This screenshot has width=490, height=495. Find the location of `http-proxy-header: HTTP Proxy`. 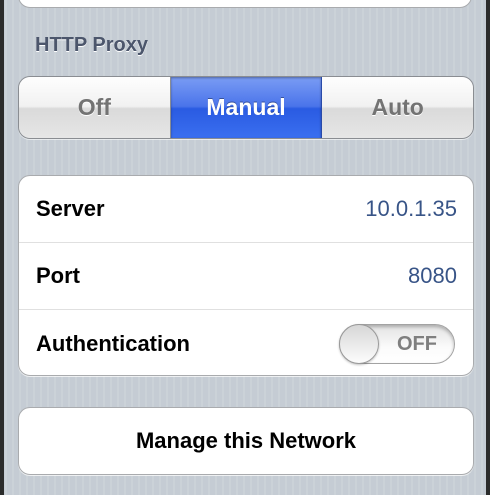

http-proxy-header: HTTP Proxy is located at coordinates (91, 45).